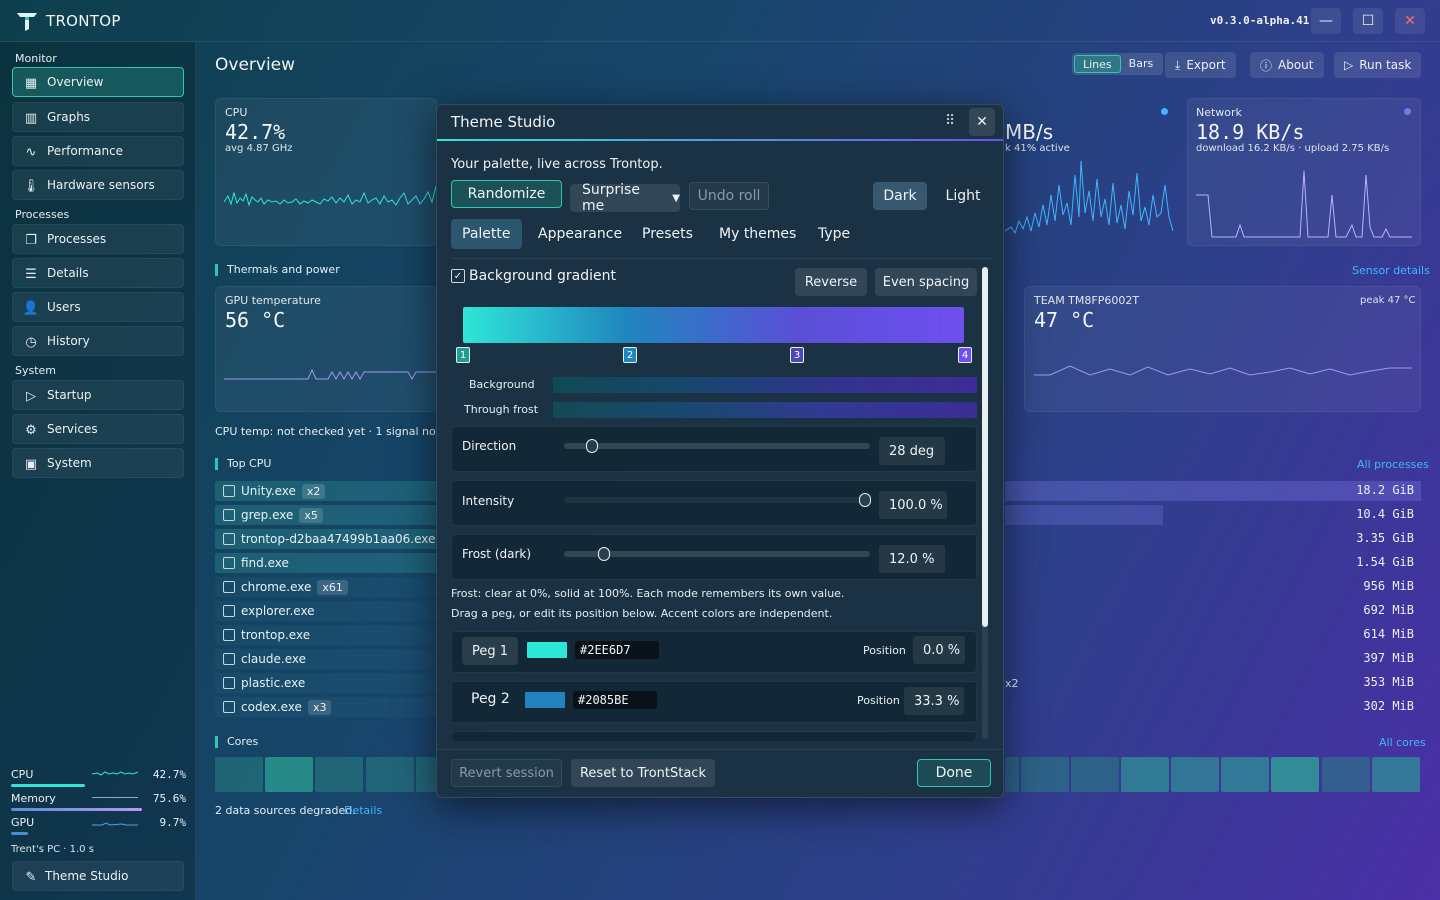 This screenshot has height=900, width=1440. I want to click on sensor-details-link: Sensor details, so click(1391, 270).